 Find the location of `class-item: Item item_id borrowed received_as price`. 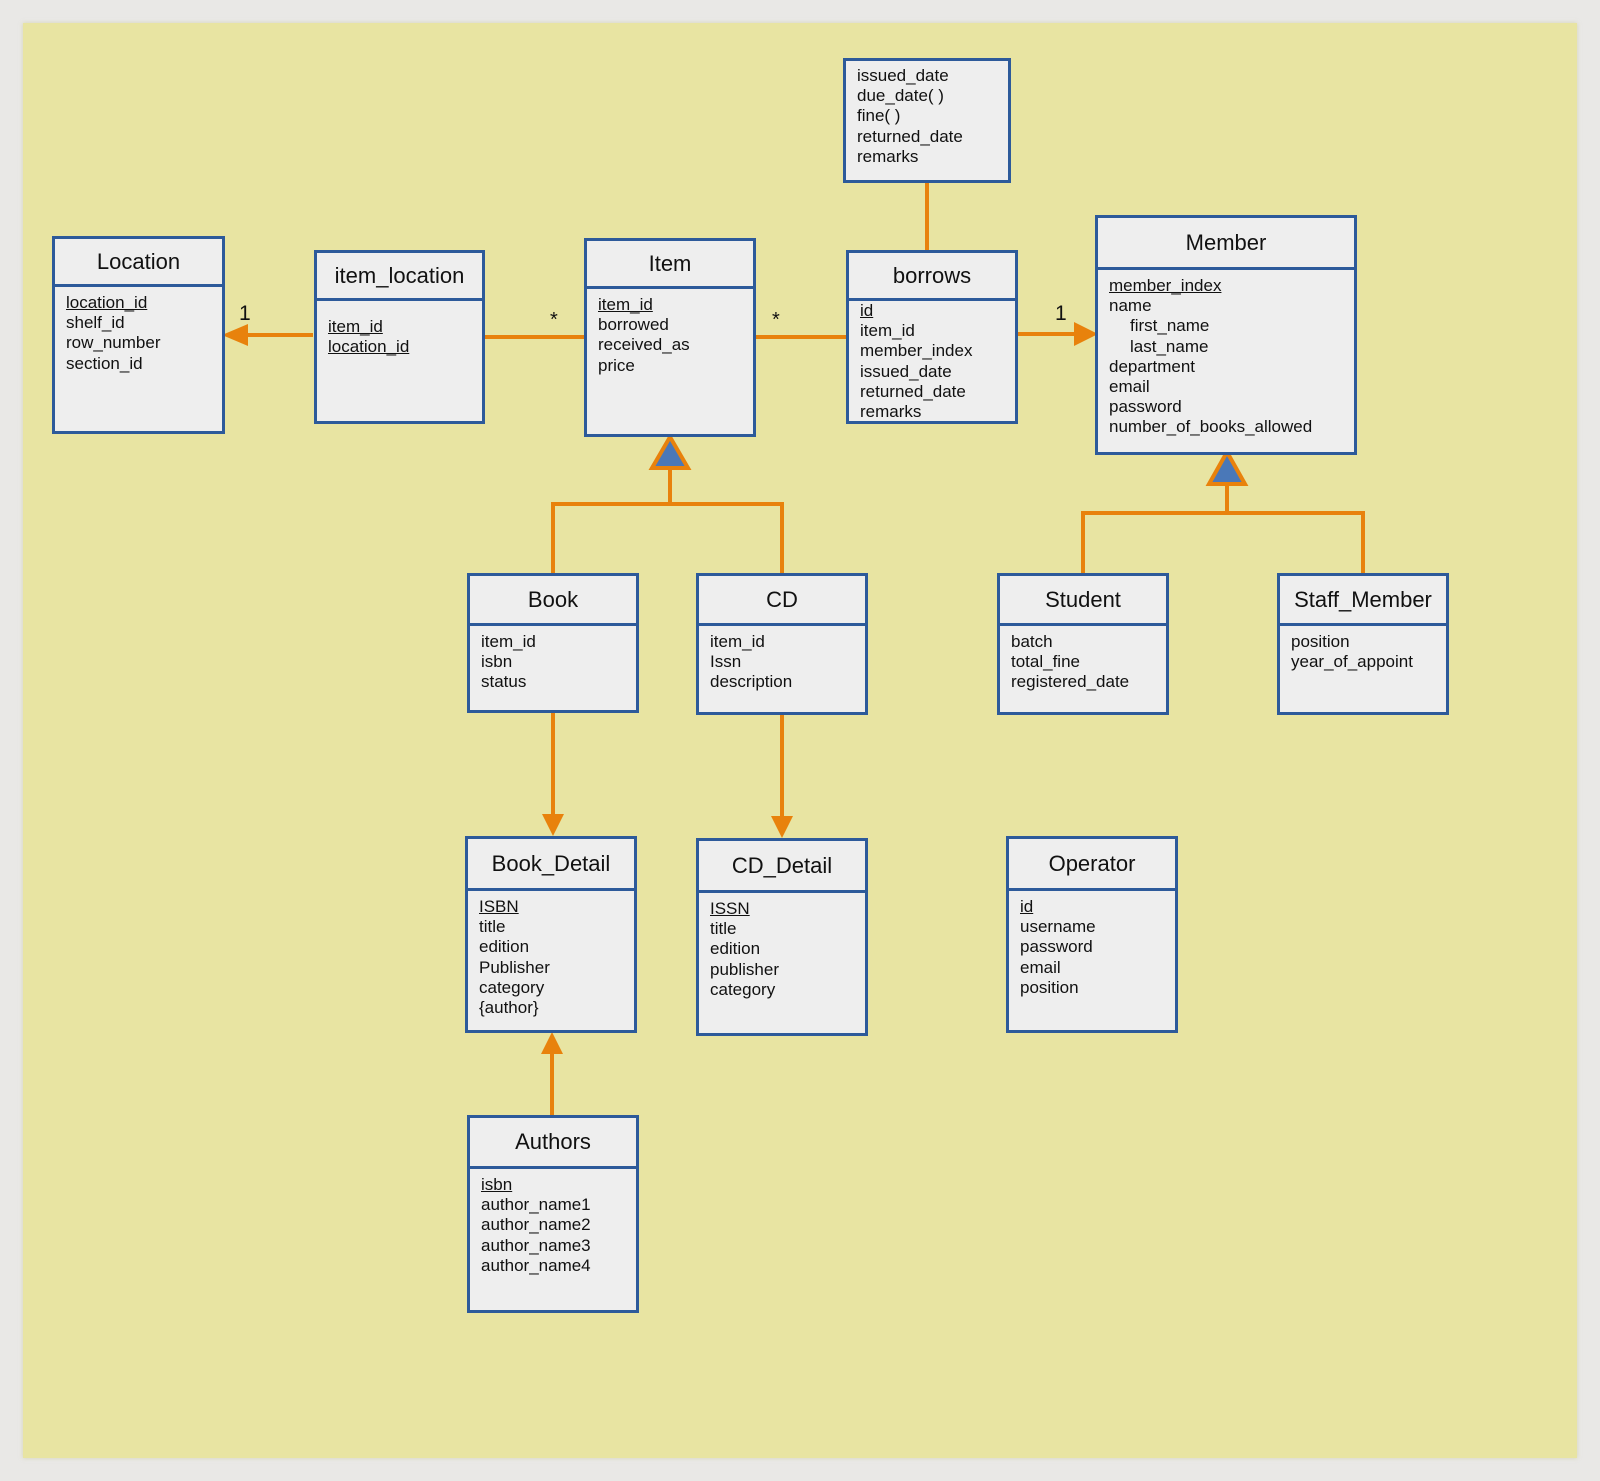

class-item: Item item_id borrowed received_as price is located at coordinates (670, 337).